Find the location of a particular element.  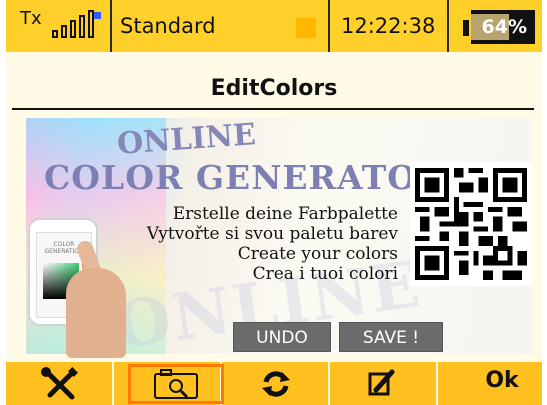

camera-icon is located at coordinates (176, 384).